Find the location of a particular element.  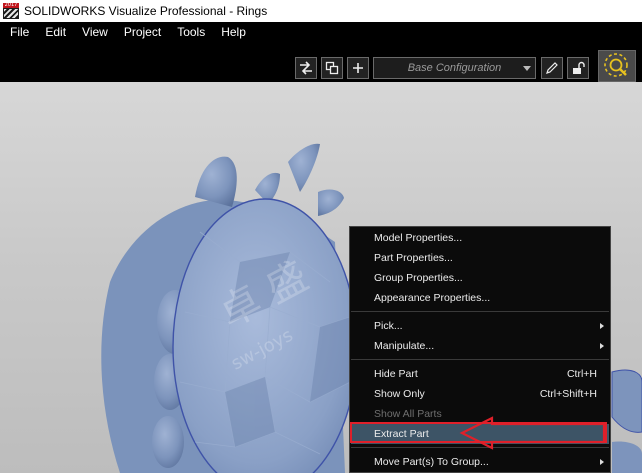

duplicate-button is located at coordinates (332, 68).